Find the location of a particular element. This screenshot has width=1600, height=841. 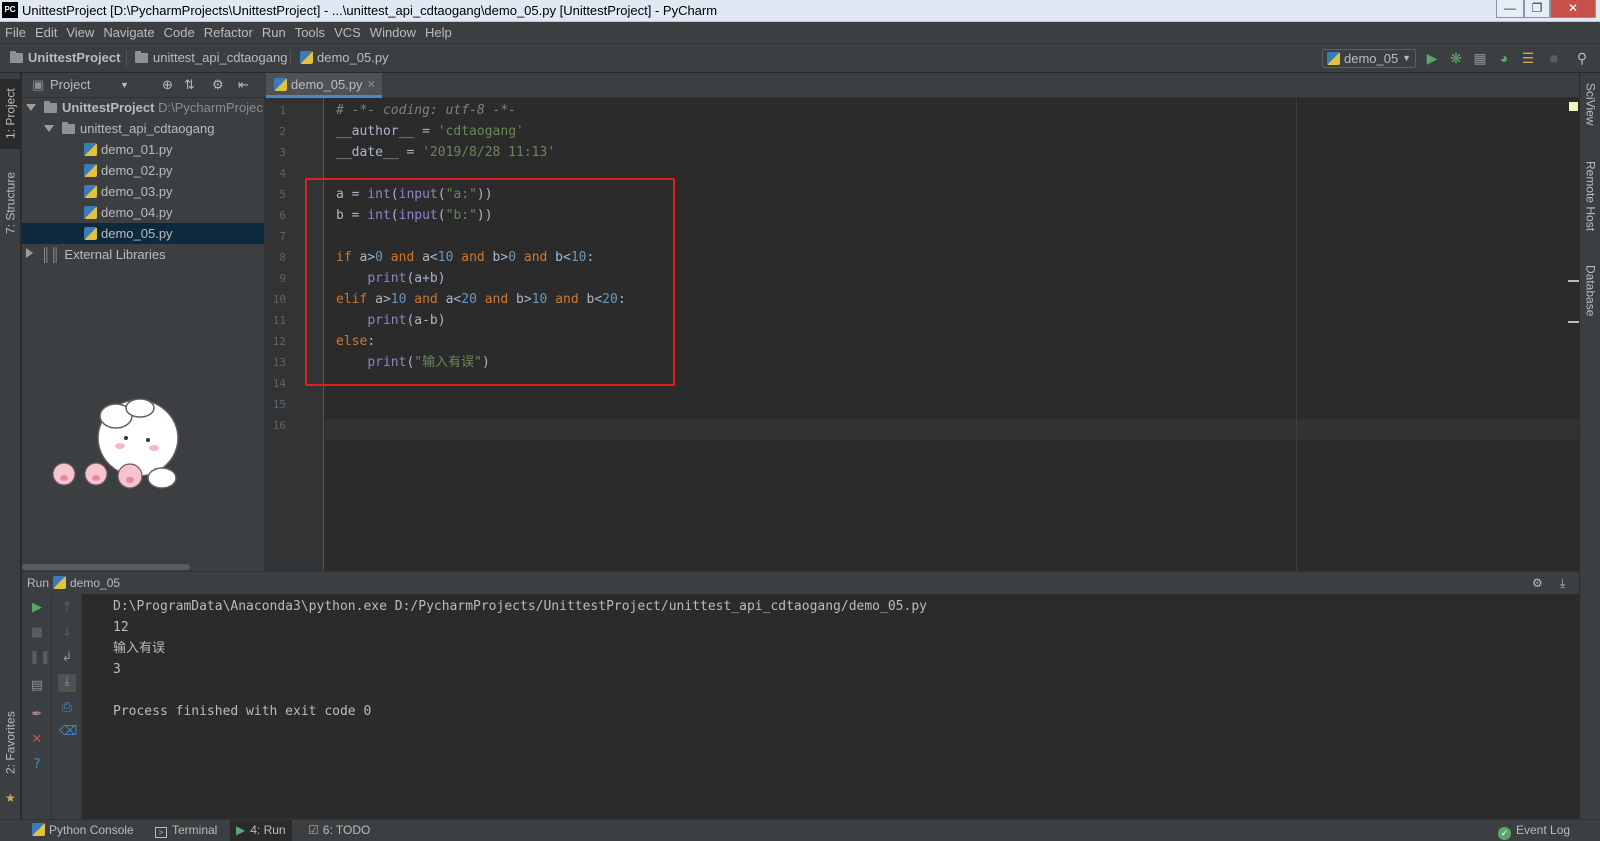

collapse-icon: ⇅ is located at coordinates (189, 85).